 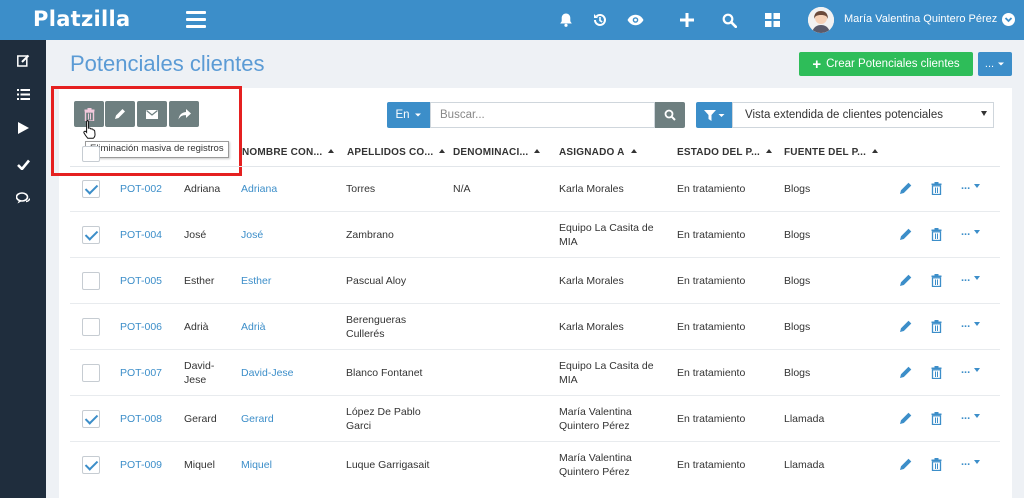 I want to click on assigned-to: María Valentina Quintero Pérez, so click(x=595, y=465).